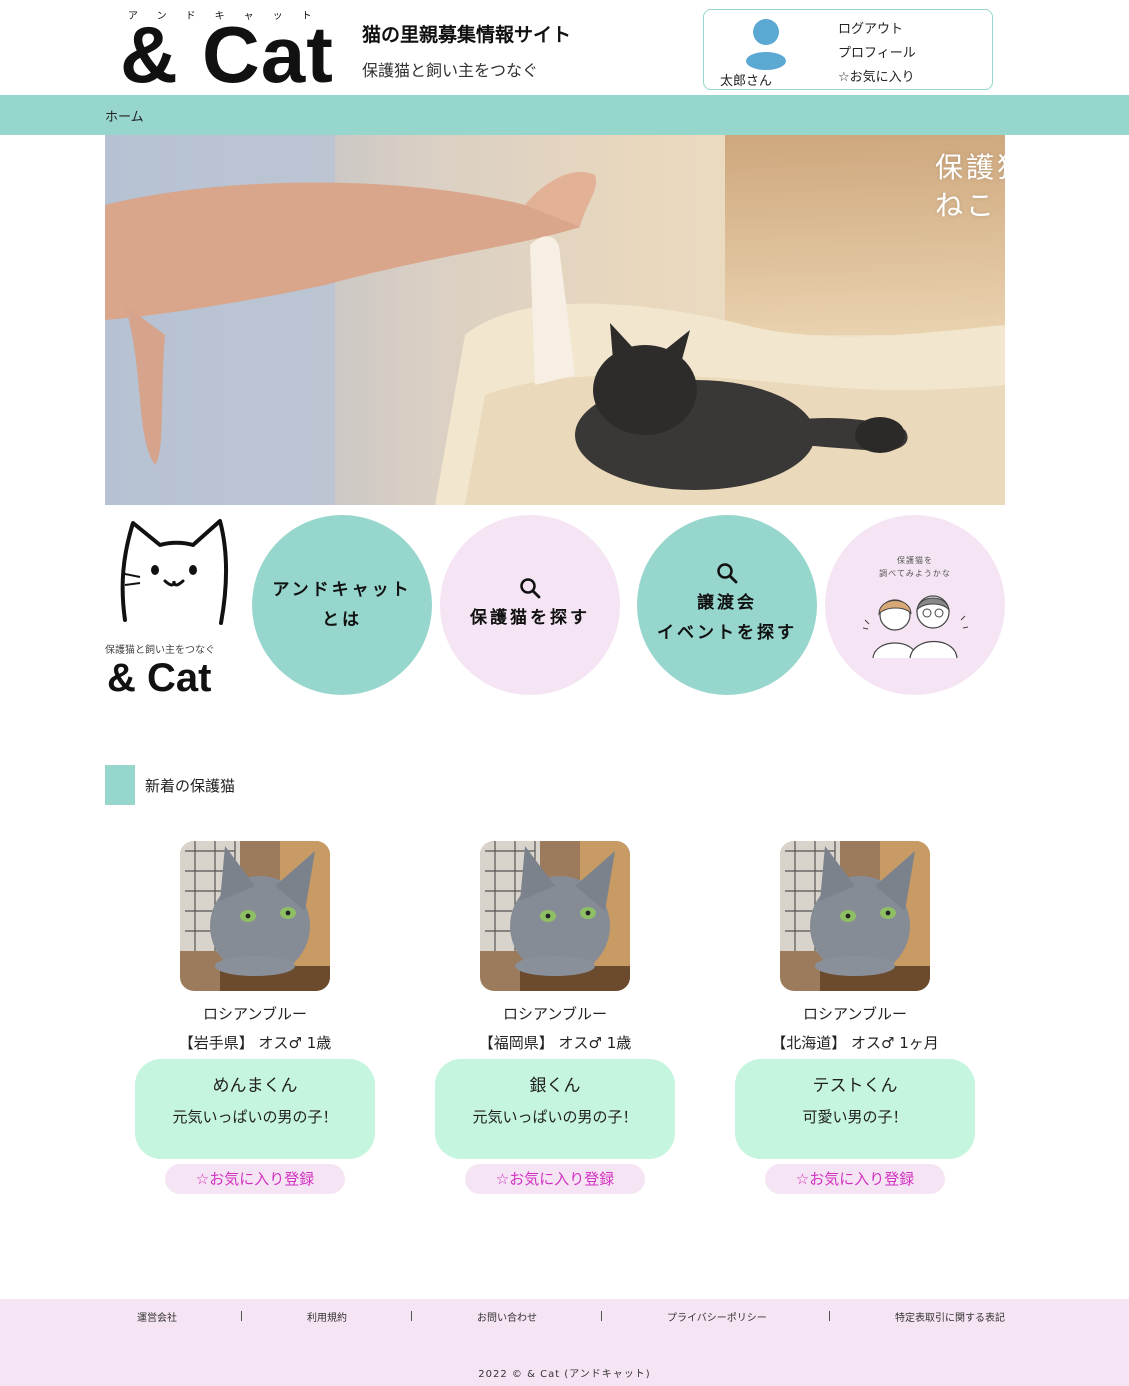  Describe the element at coordinates (717, 1316) in the screenshot. I see `footer-link-privacy: プライバシーポリシー` at that location.